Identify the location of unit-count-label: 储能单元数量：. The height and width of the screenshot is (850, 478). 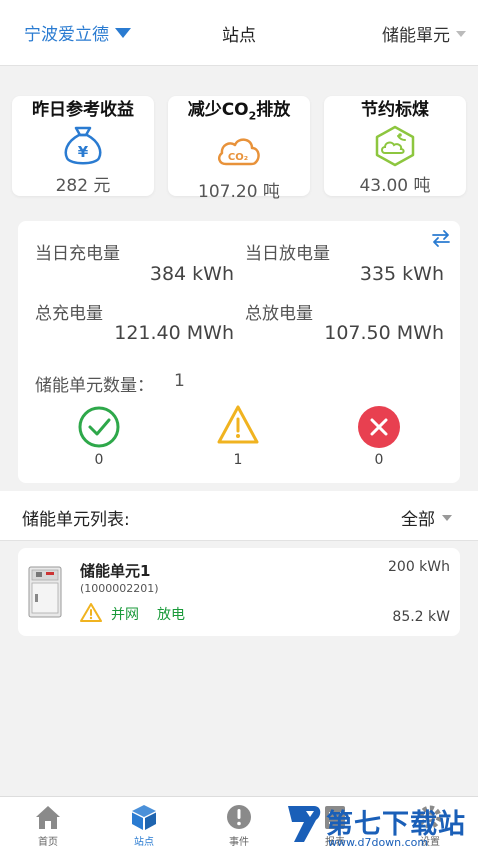
(94, 386).